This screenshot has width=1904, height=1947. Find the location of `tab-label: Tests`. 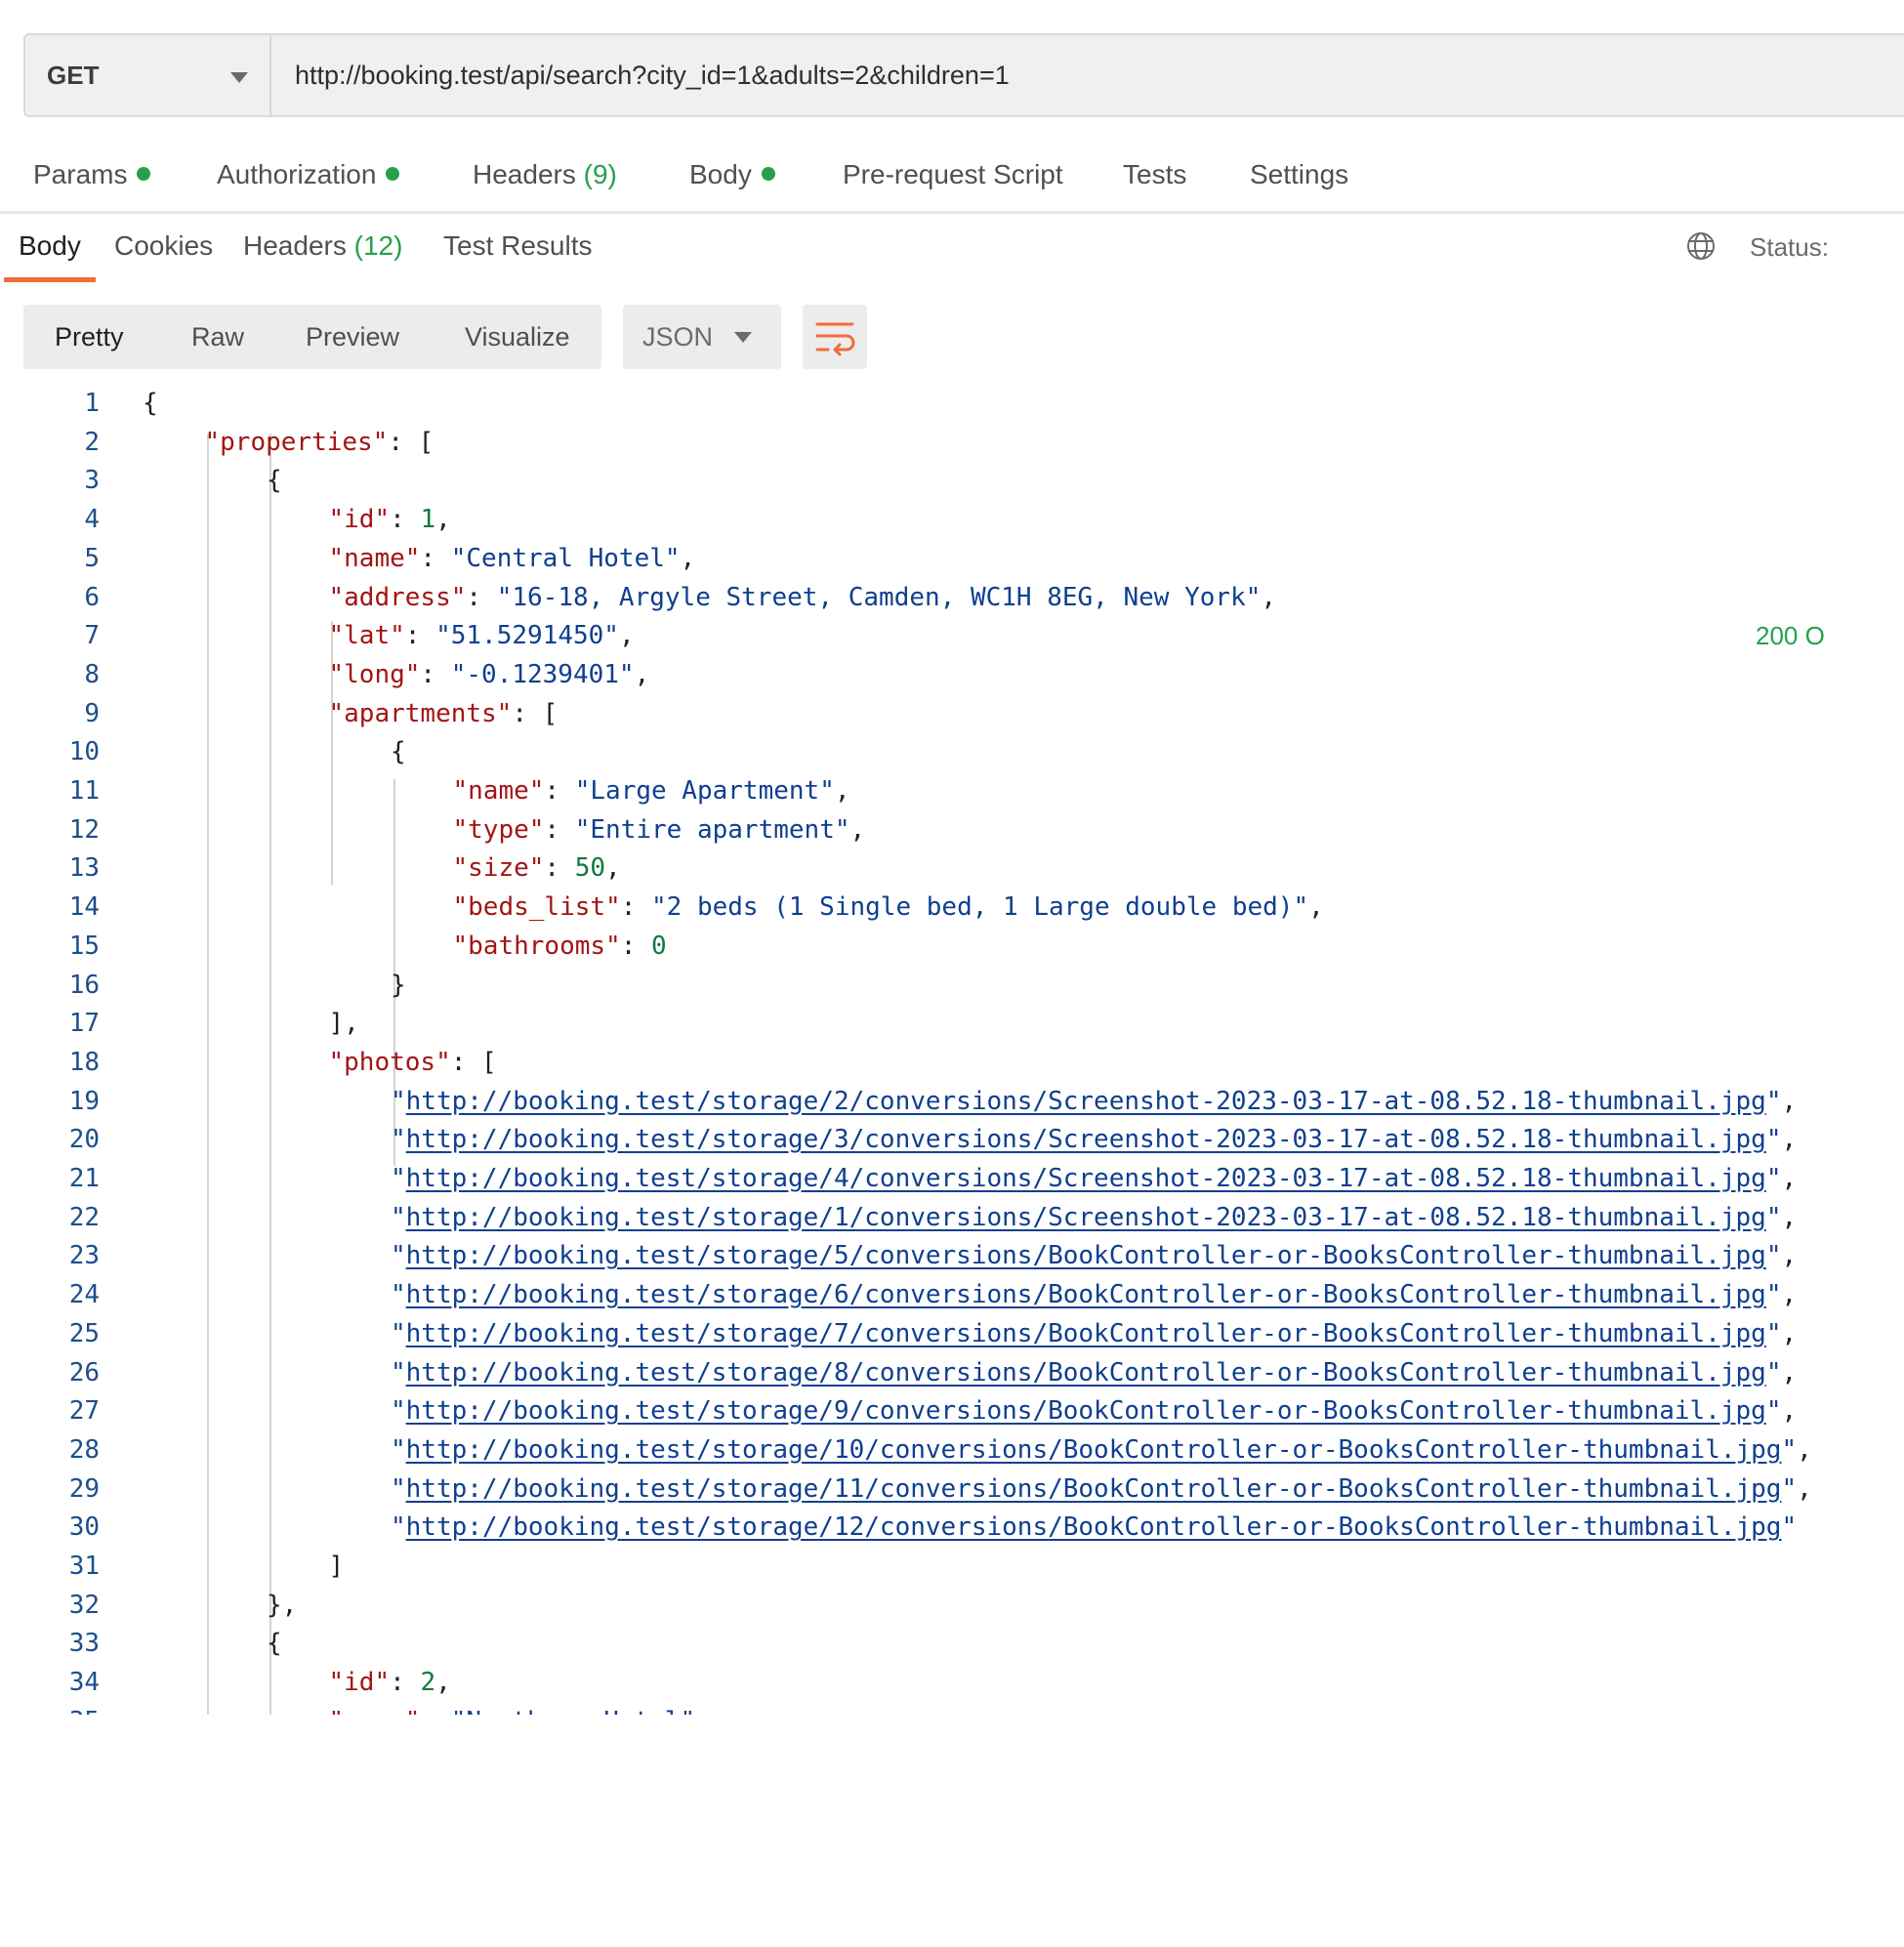

tab-label: Tests is located at coordinates (1155, 174).